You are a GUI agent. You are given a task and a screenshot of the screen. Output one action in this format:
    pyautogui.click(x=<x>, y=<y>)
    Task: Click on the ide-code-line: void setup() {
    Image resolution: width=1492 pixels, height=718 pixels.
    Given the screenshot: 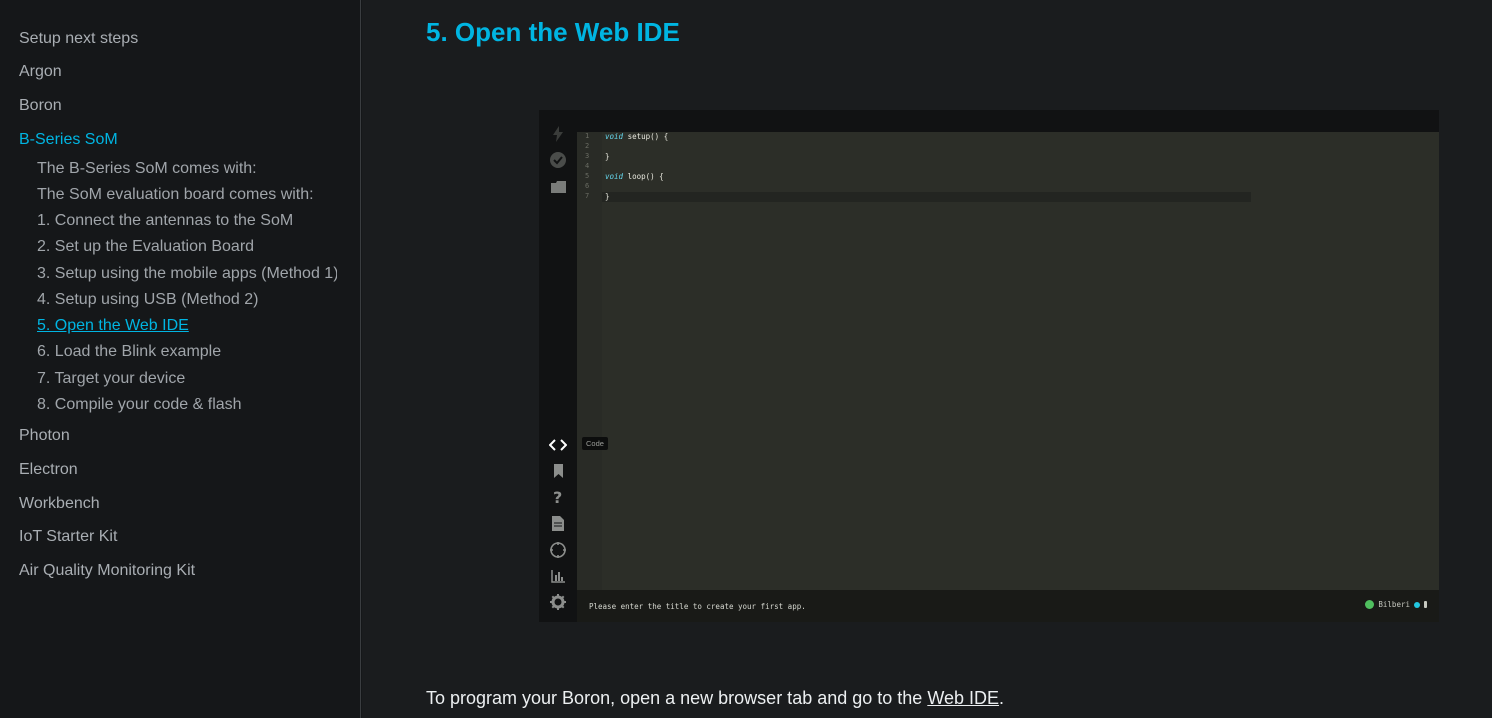 What is the action you would take?
    pyautogui.click(x=636, y=136)
    